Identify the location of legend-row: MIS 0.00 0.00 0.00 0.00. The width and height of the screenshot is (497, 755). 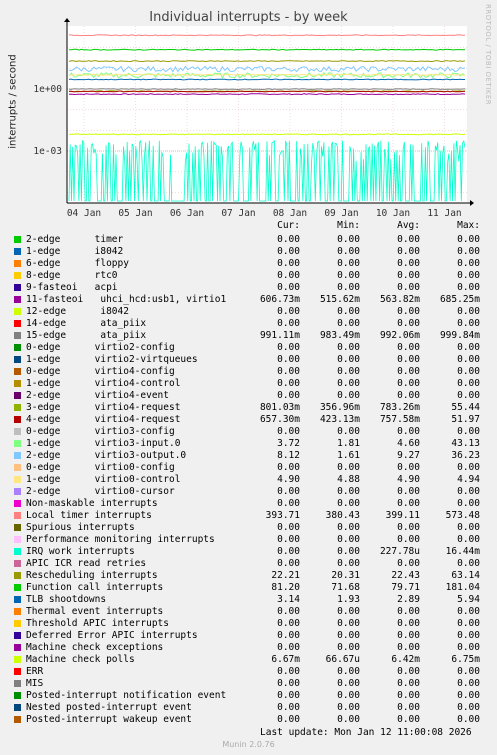
(248, 684).